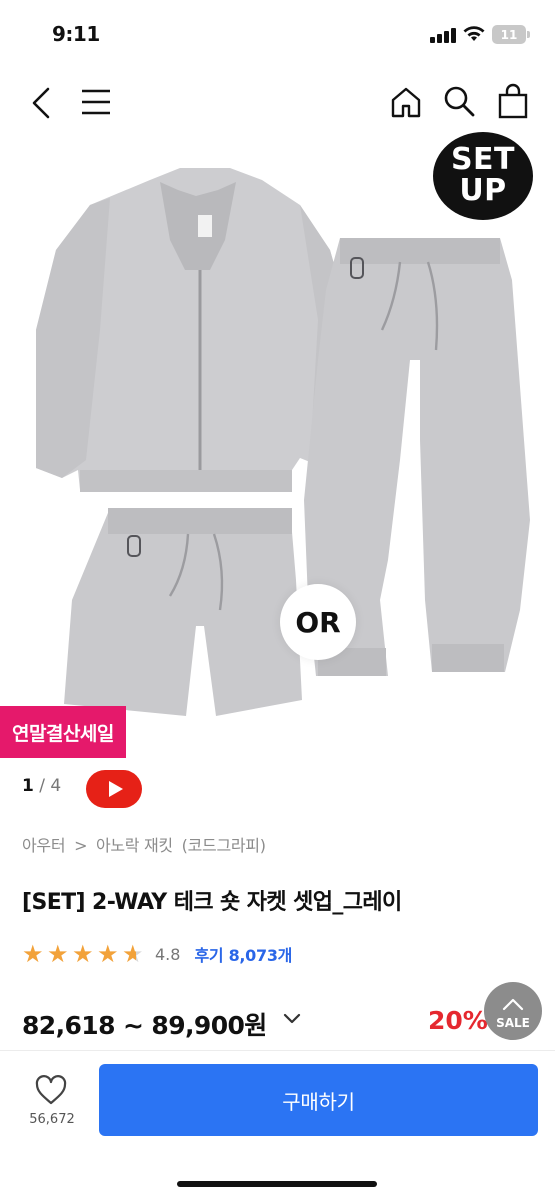 The width and height of the screenshot is (555, 1200). What do you see at coordinates (224, 845) in the screenshot?
I see `breadcrumb-brand: (코드그라피)` at bounding box center [224, 845].